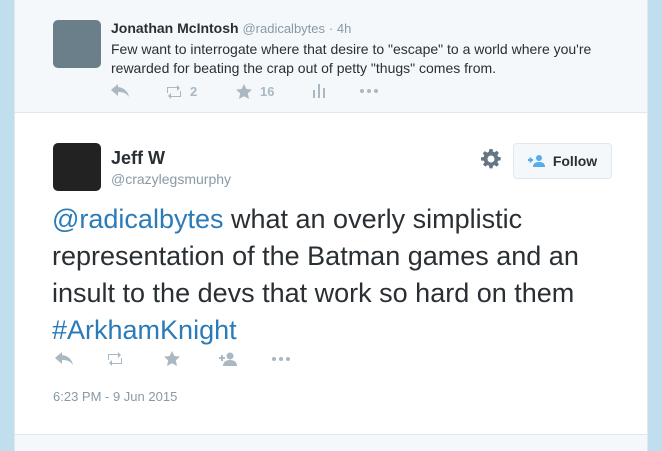 Image resolution: width=662 pixels, height=451 pixels. What do you see at coordinates (255, 91) in the screenshot?
I see `favorite-button: 16` at bounding box center [255, 91].